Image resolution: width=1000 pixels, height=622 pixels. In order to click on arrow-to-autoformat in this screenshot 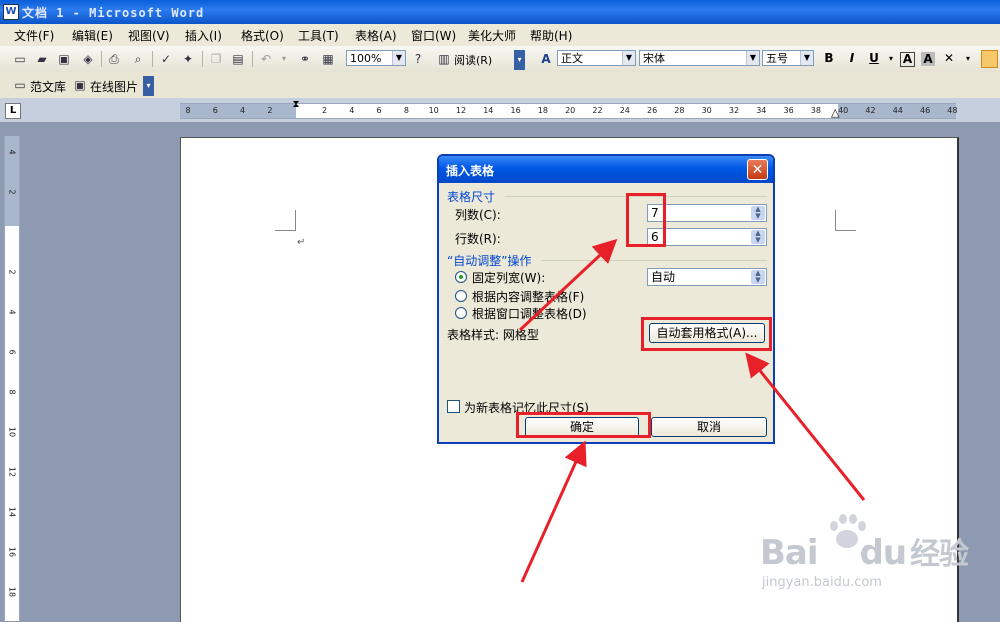, I will do `click(805, 426)`.